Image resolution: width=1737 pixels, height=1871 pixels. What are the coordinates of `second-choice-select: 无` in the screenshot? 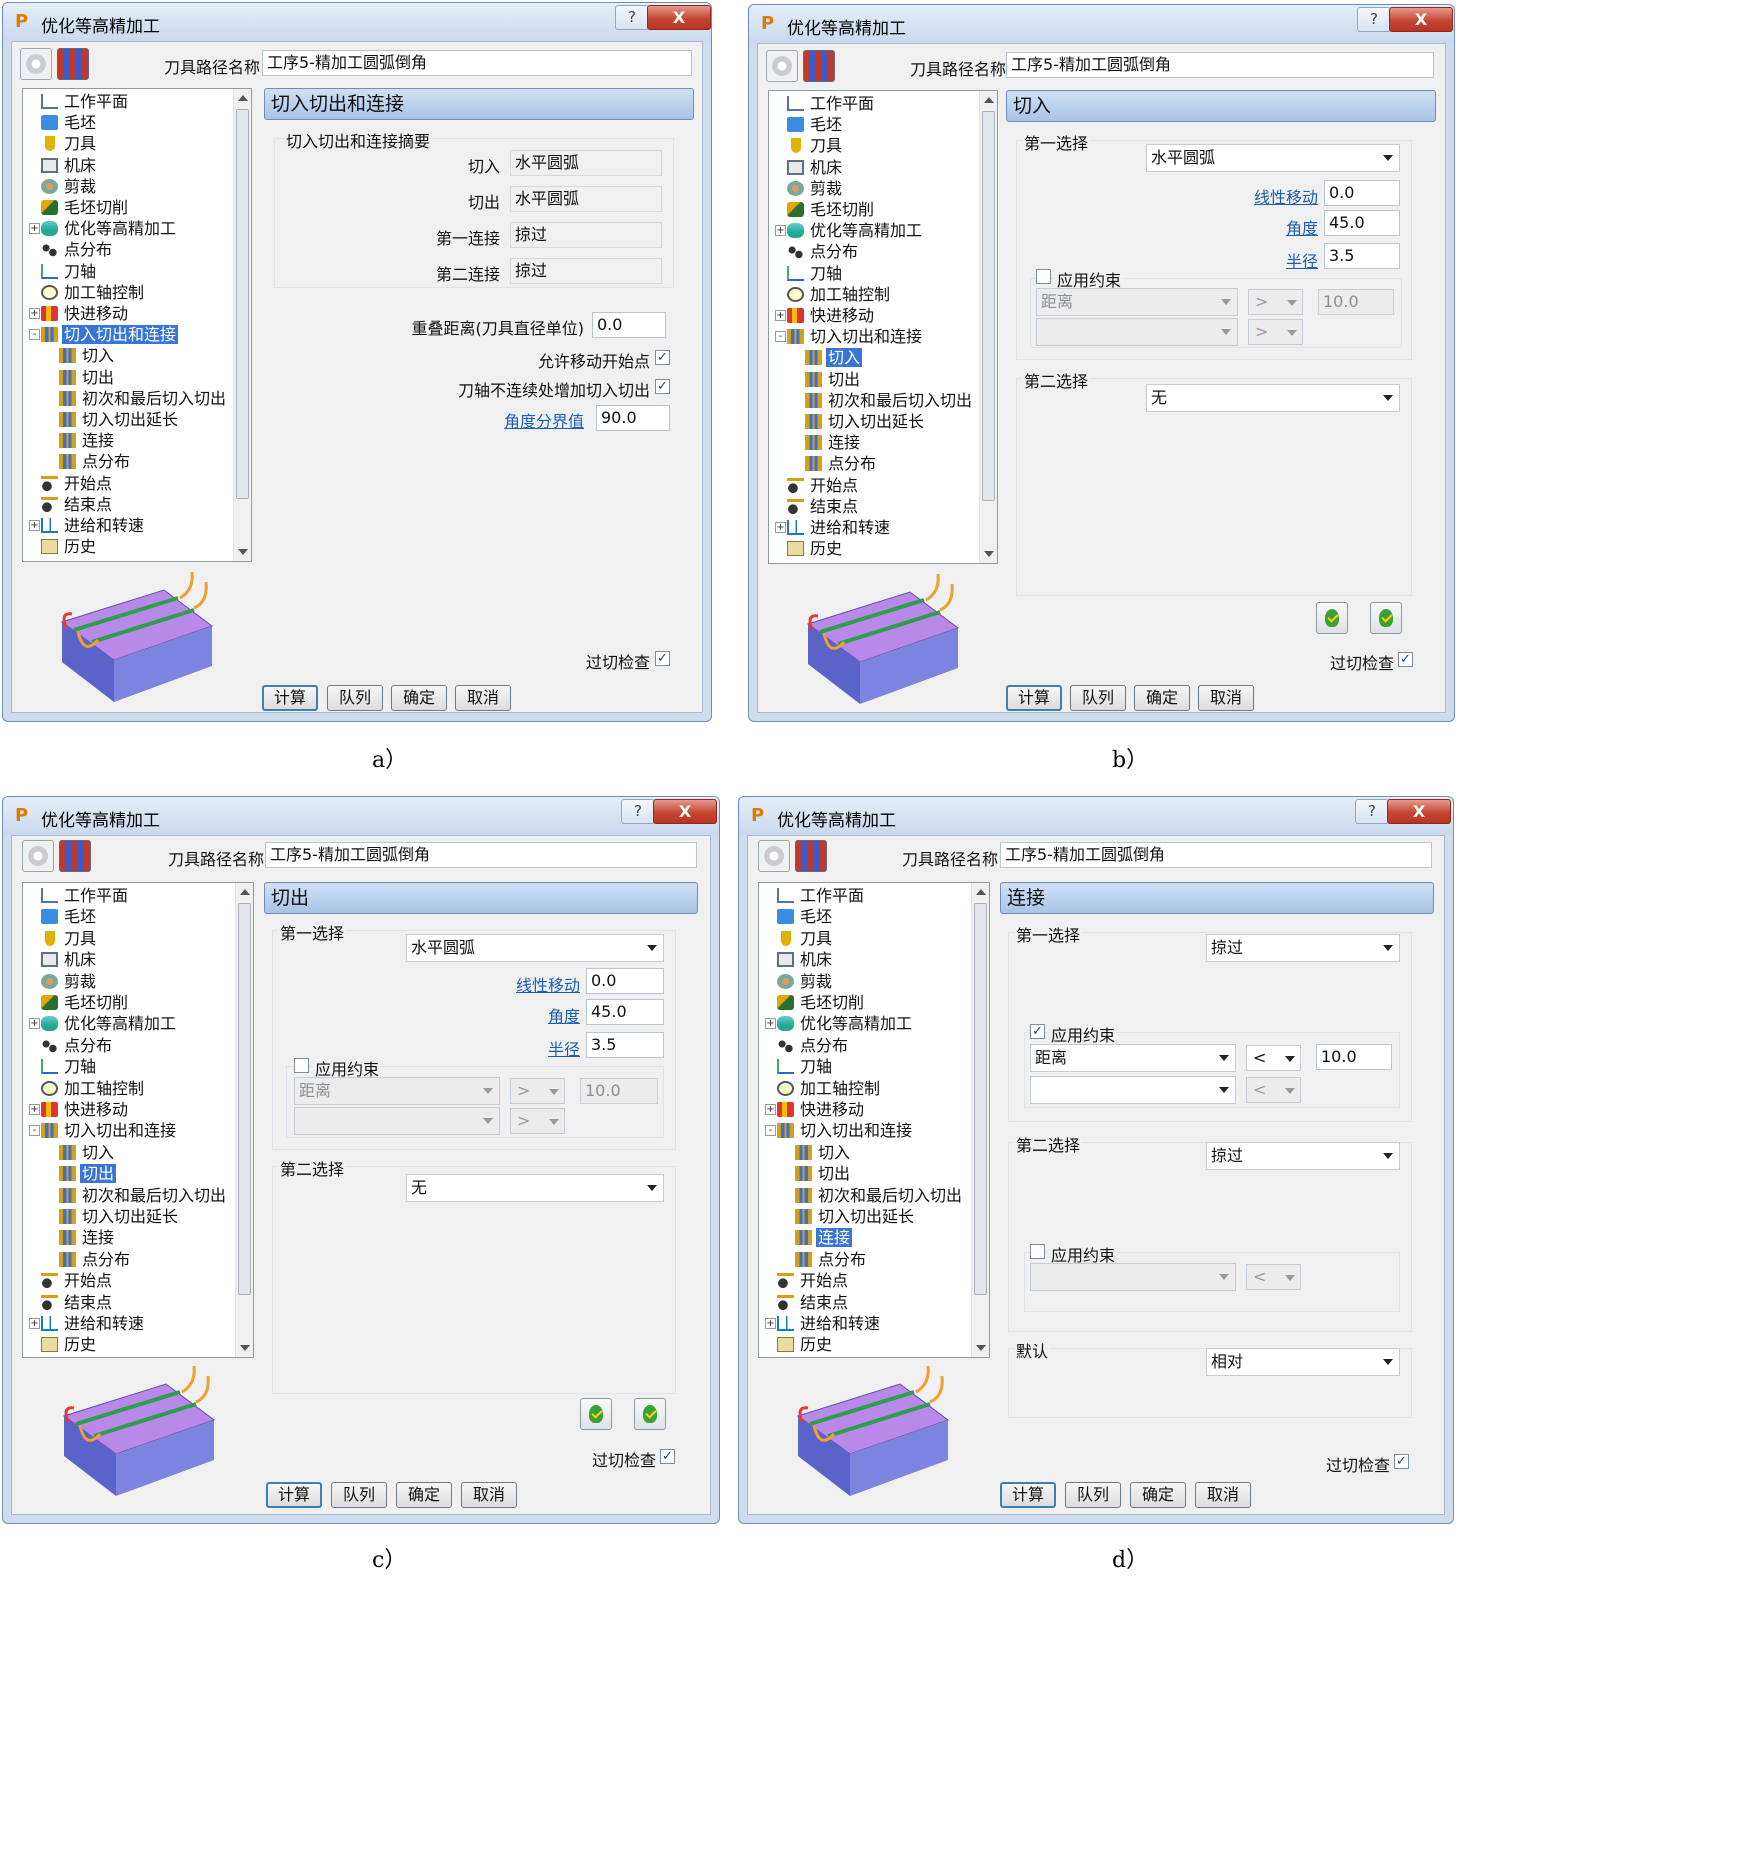 It's located at (535, 1188).